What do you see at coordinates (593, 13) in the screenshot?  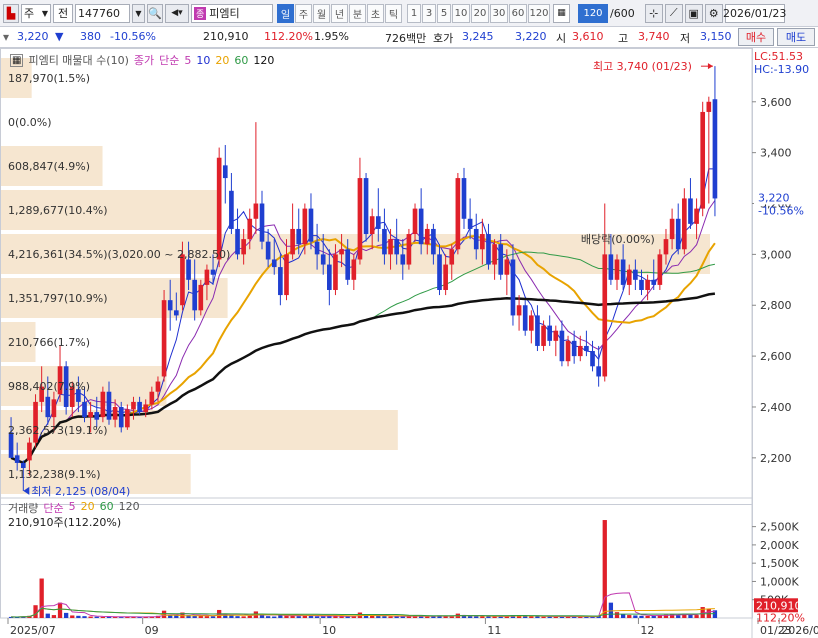 I see `count-input: 120` at bounding box center [593, 13].